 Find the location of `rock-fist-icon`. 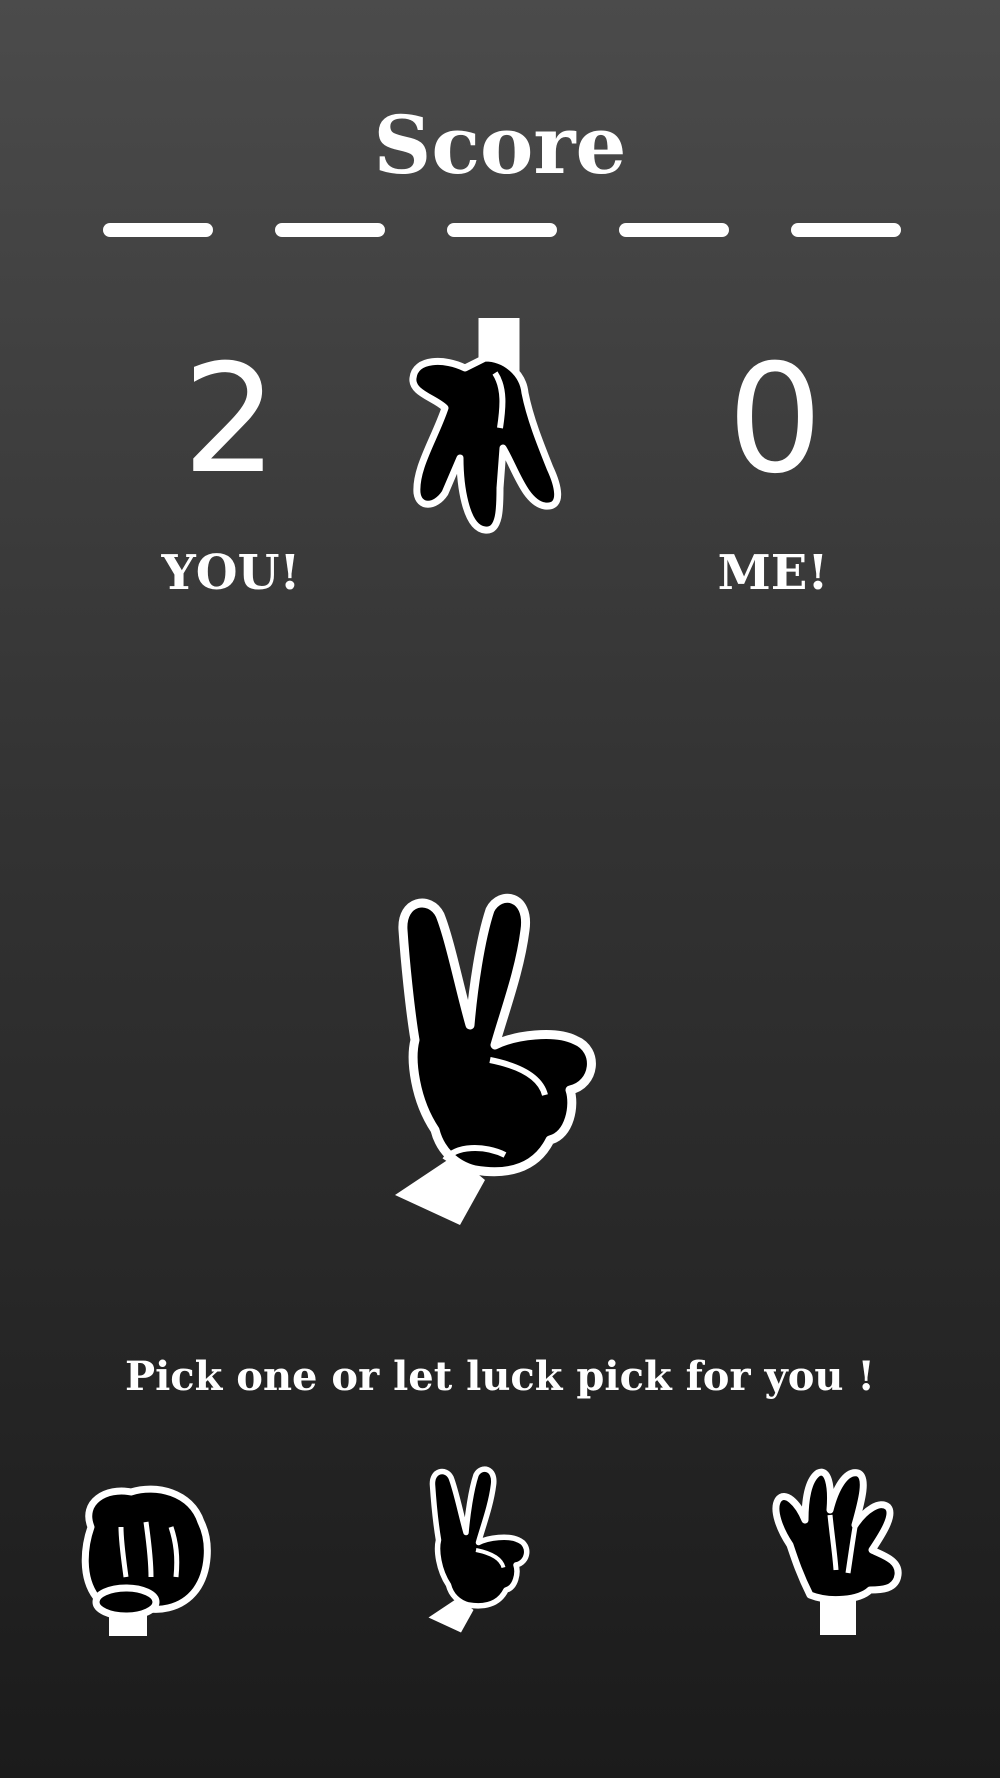

rock-fist-icon is located at coordinates (146, 1560).